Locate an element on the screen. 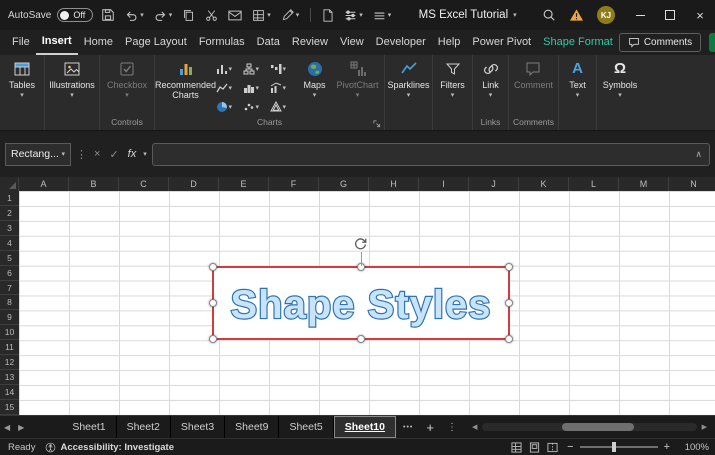  scroll-left-icon: ◀ is located at coordinates (474, 427).